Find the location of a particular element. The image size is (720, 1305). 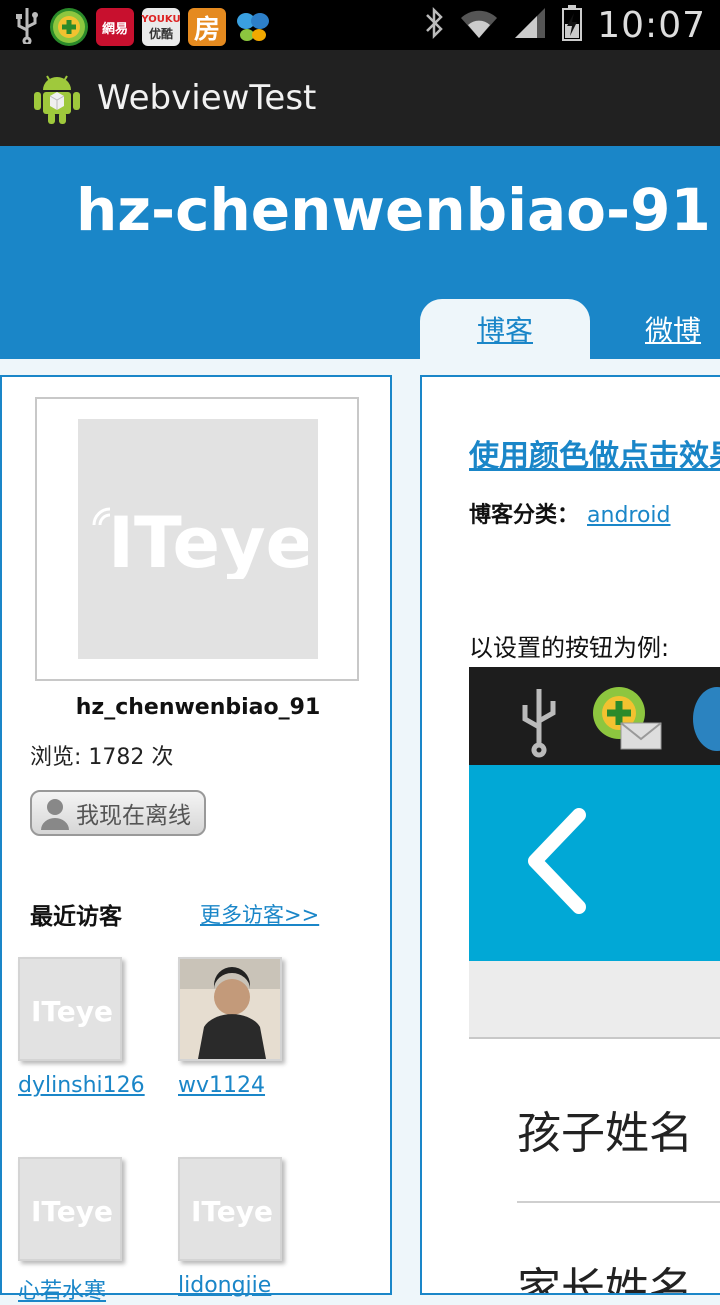

embedded-status-bar is located at coordinates (594, 716).